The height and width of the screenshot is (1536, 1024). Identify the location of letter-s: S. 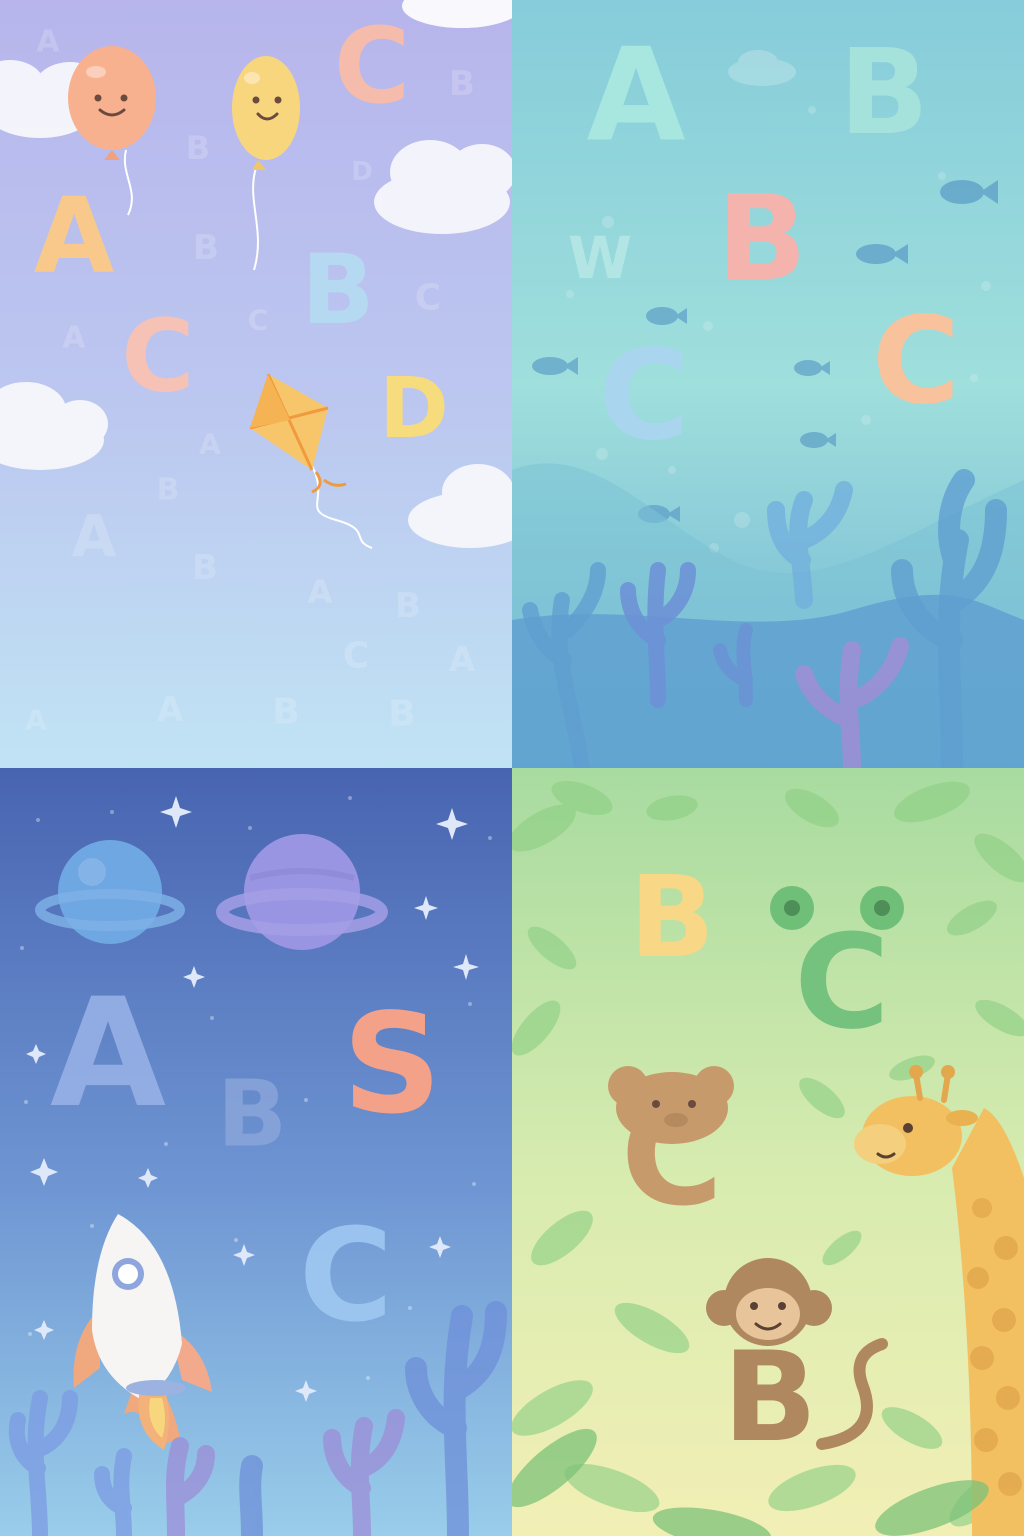
(391, 1064).